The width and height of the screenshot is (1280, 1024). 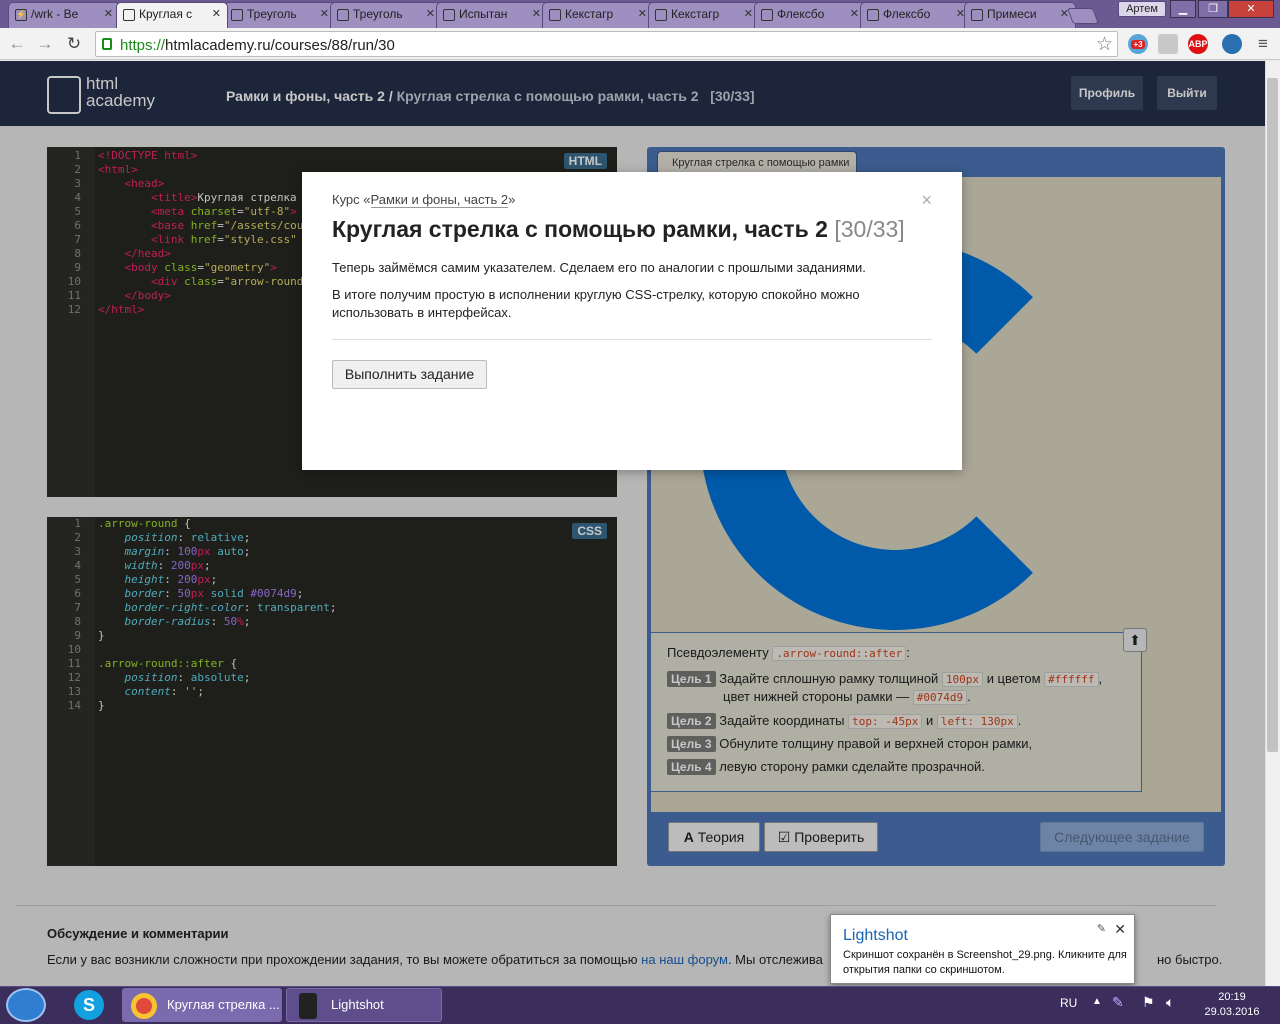 I want to click on tab-title: Испытан, so click(x=483, y=14).